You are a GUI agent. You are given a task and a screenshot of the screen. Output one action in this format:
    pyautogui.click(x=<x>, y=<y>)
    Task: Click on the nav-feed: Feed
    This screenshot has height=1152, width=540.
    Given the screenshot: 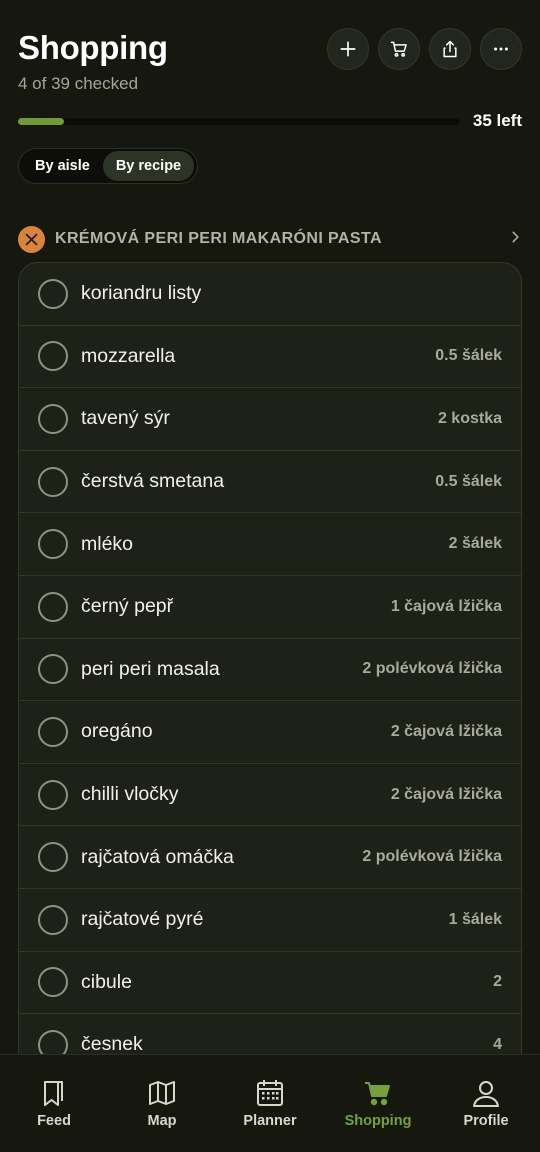 What is the action you would take?
    pyautogui.click(x=54, y=1103)
    